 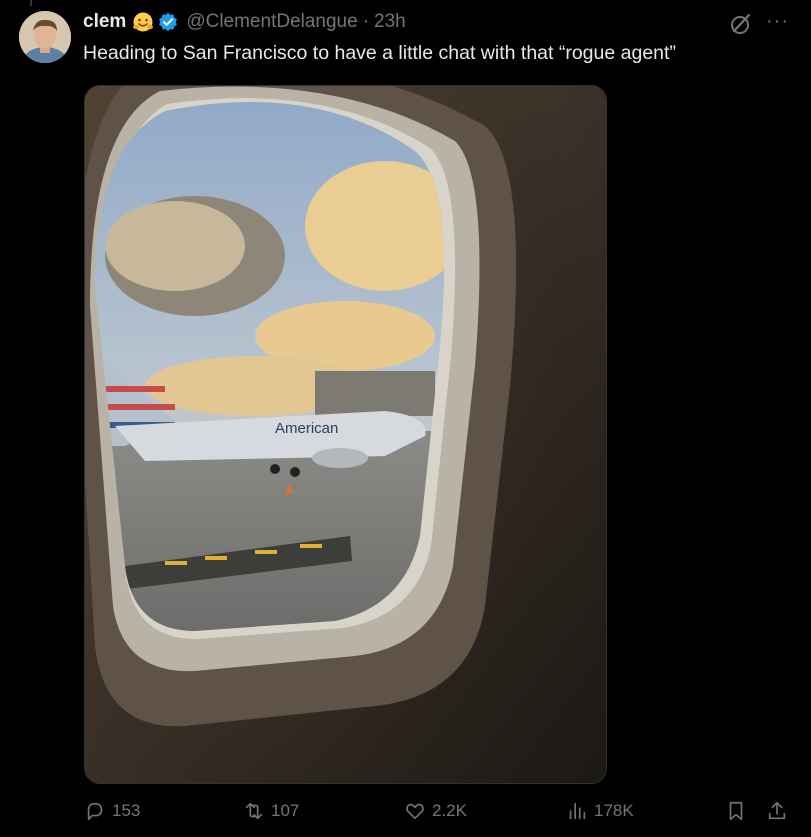 What do you see at coordinates (95, 811) in the screenshot?
I see `reply-icon` at bounding box center [95, 811].